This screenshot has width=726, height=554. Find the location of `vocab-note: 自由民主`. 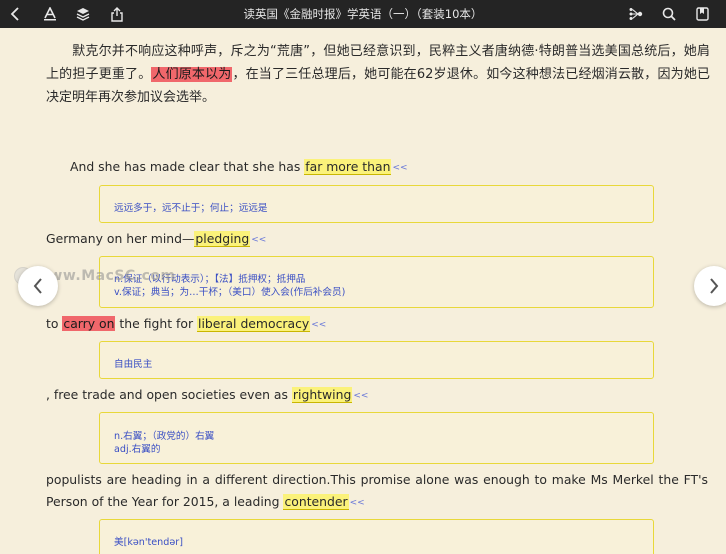

vocab-note: 自由民主 is located at coordinates (376, 360).